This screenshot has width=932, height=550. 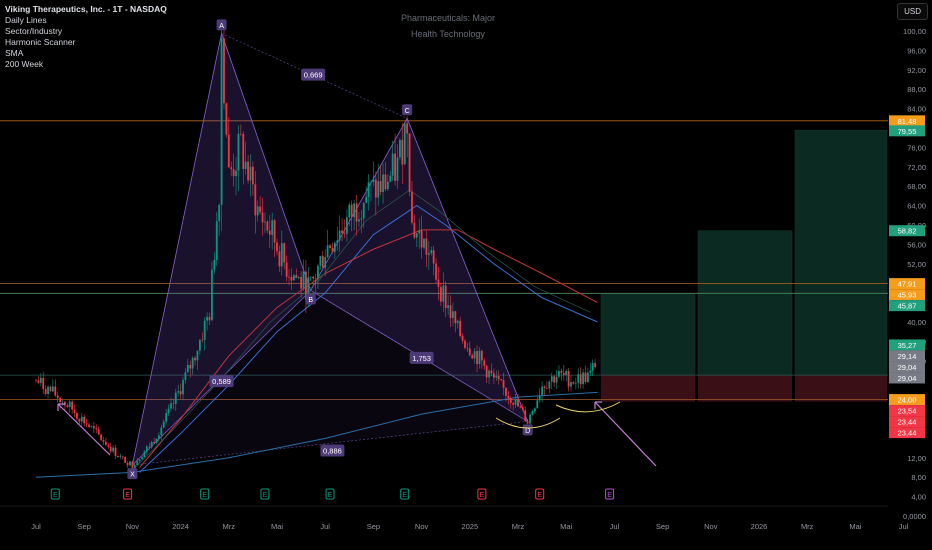 What do you see at coordinates (907, 295) in the screenshot?
I see `price-label: 45,93` at bounding box center [907, 295].